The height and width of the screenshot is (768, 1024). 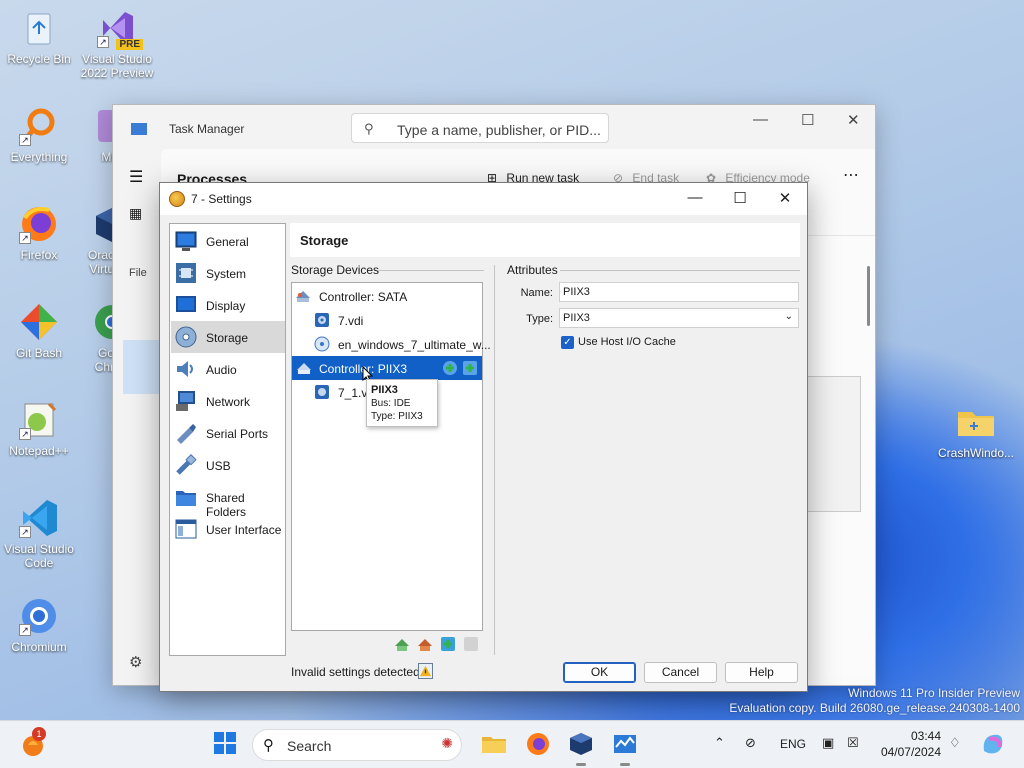 What do you see at coordinates (868, 296) in the screenshot?
I see `tm-scrollbar` at bounding box center [868, 296].